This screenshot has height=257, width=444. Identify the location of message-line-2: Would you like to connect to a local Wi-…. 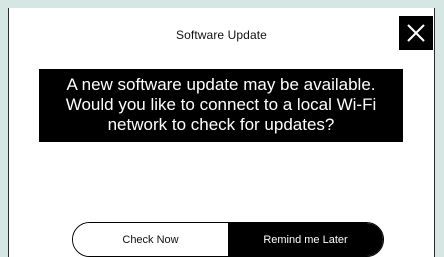
(221, 104).